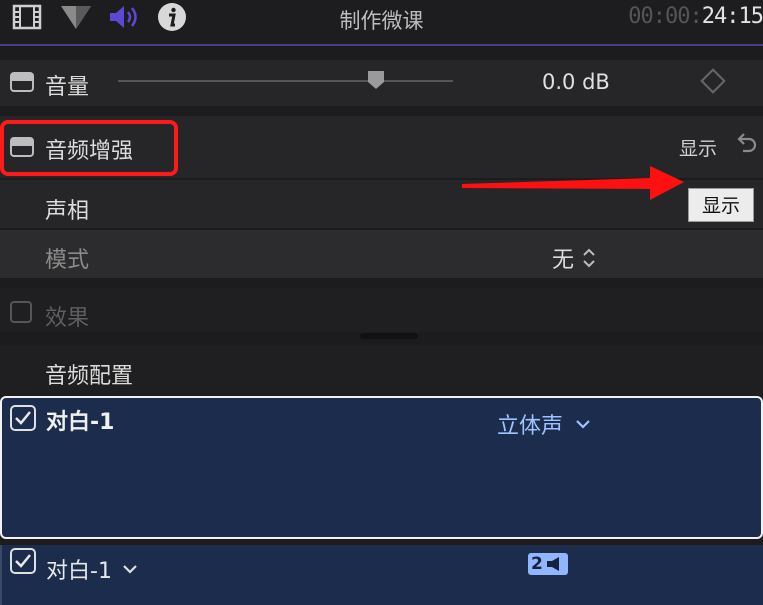 The width and height of the screenshot is (763, 605). Describe the element at coordinates (67, 211) in the screenshot. I see `pan-label: 声相` at that location.